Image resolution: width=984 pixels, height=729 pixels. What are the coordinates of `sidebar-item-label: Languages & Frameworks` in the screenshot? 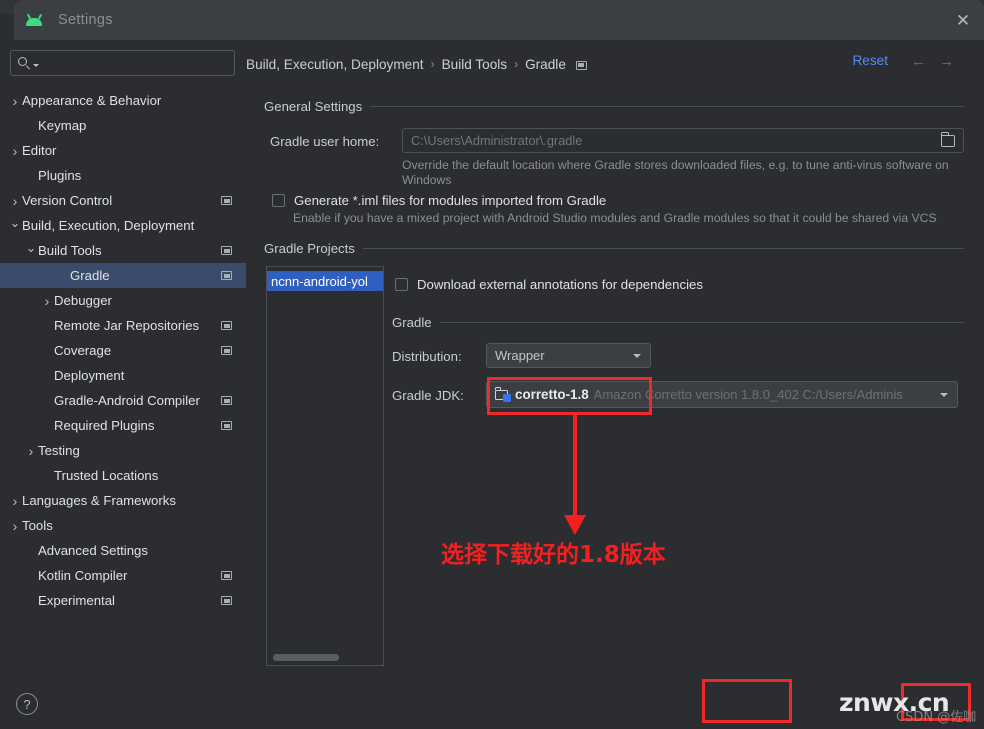 It's located at (99, 500).